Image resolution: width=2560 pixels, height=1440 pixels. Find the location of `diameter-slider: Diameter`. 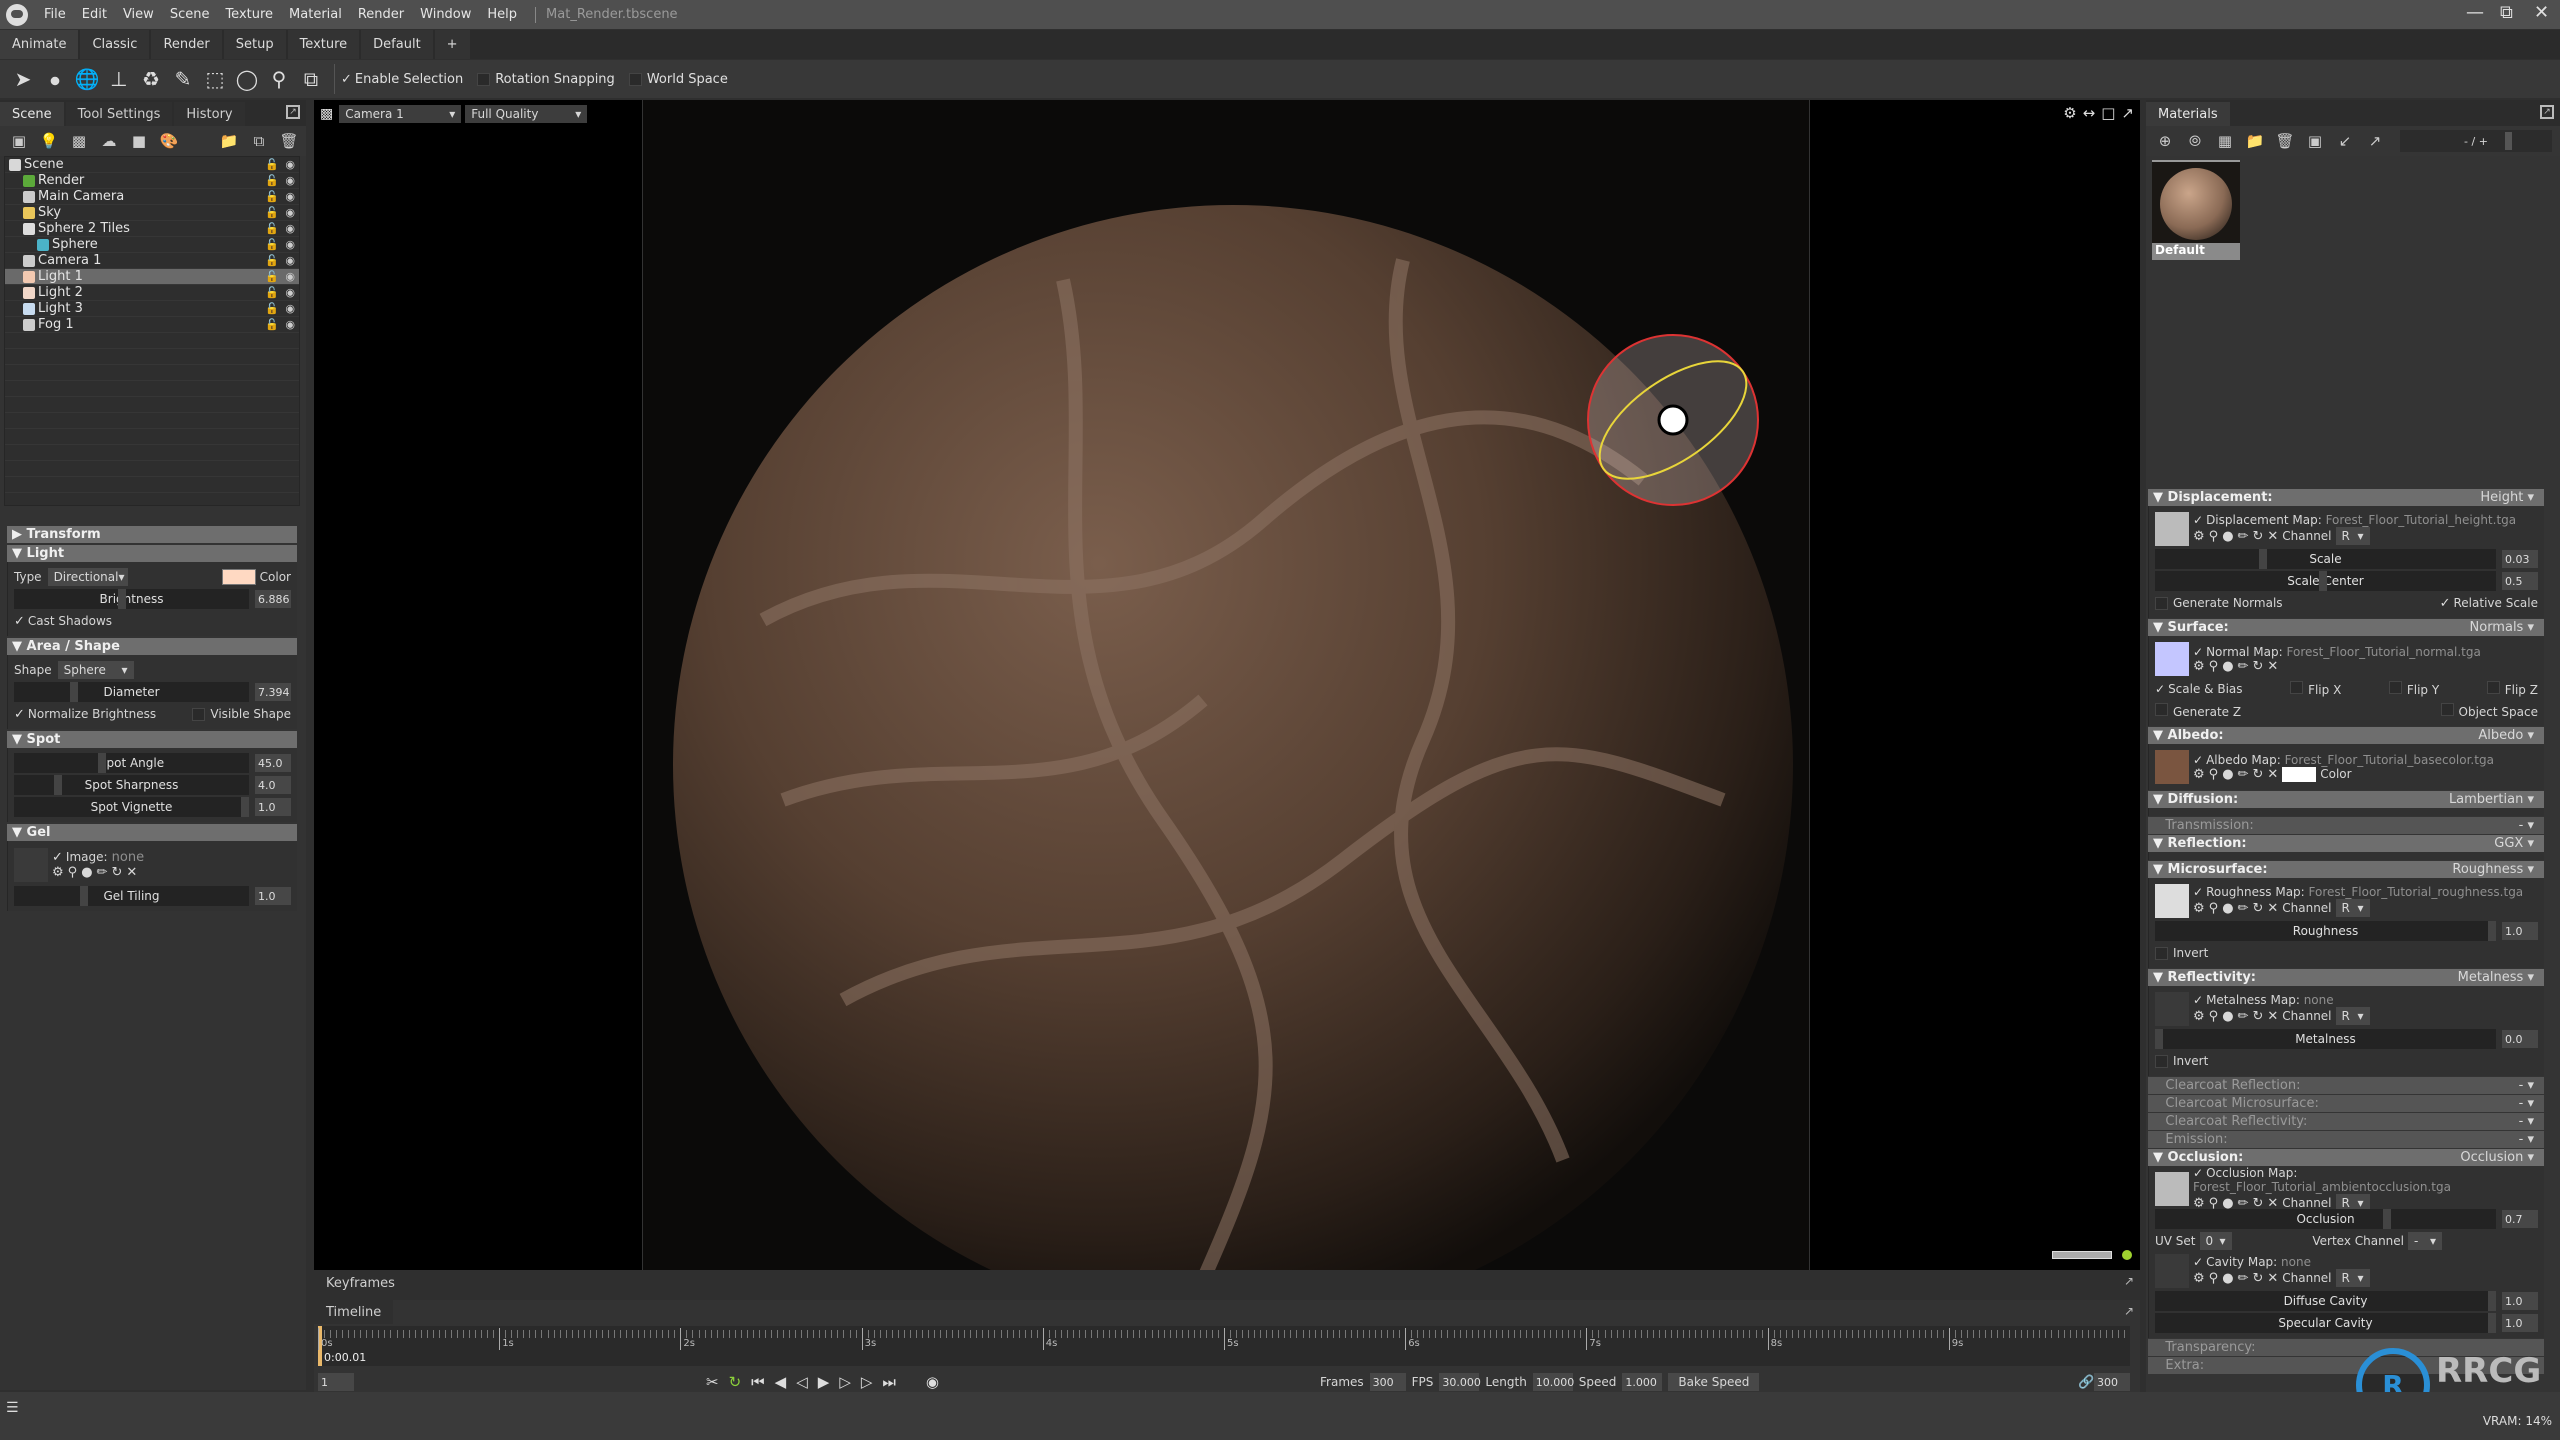

diameter-slider: Diameter is located at coordinates (131, 692).